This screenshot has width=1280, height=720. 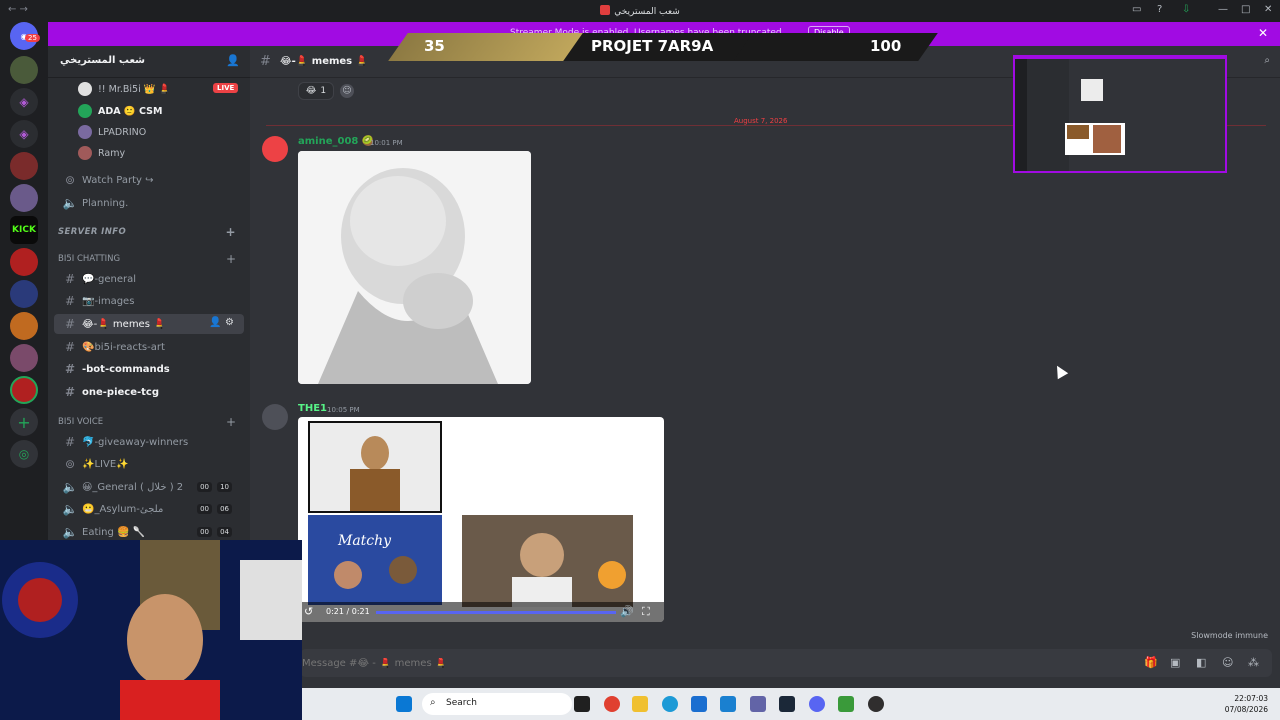 What do you see at coordinates (312, 408) in the screenshot?
I see `message-author: THE1` at bounding box center [312, 408].